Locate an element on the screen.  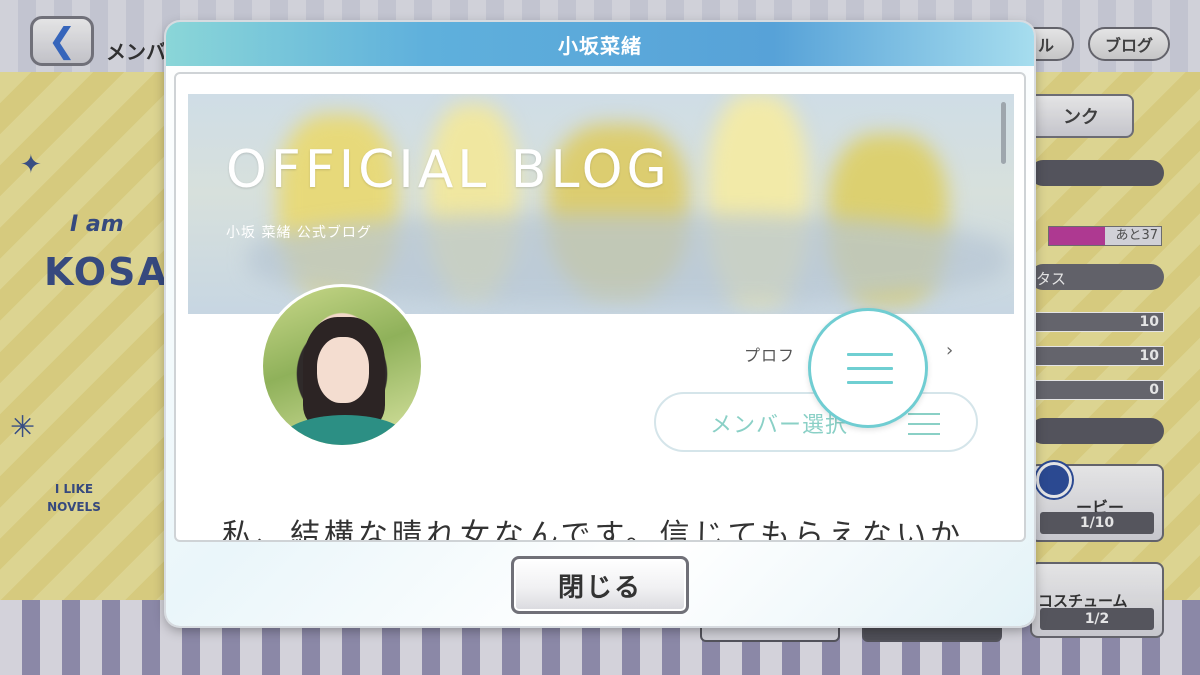
member-avatar is located at coordinates (342, 366).